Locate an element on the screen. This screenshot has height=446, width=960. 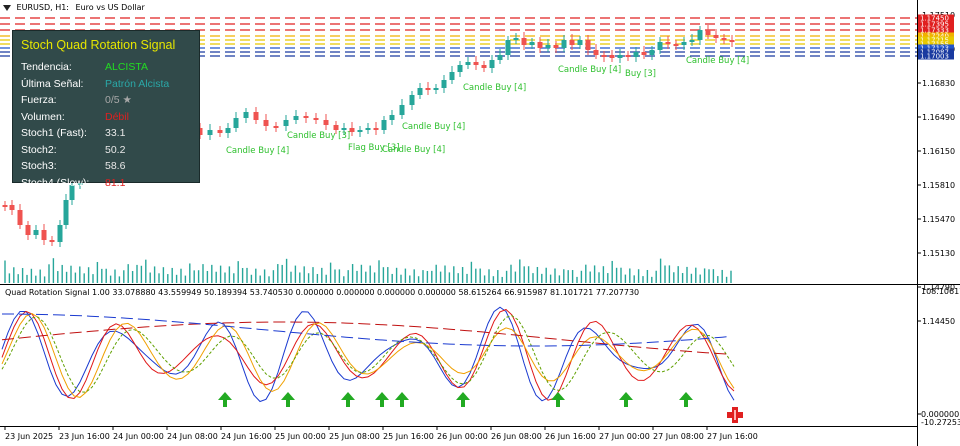
time-tick-label: 27 Jun 00:00 is located at coordinates (624, 436).